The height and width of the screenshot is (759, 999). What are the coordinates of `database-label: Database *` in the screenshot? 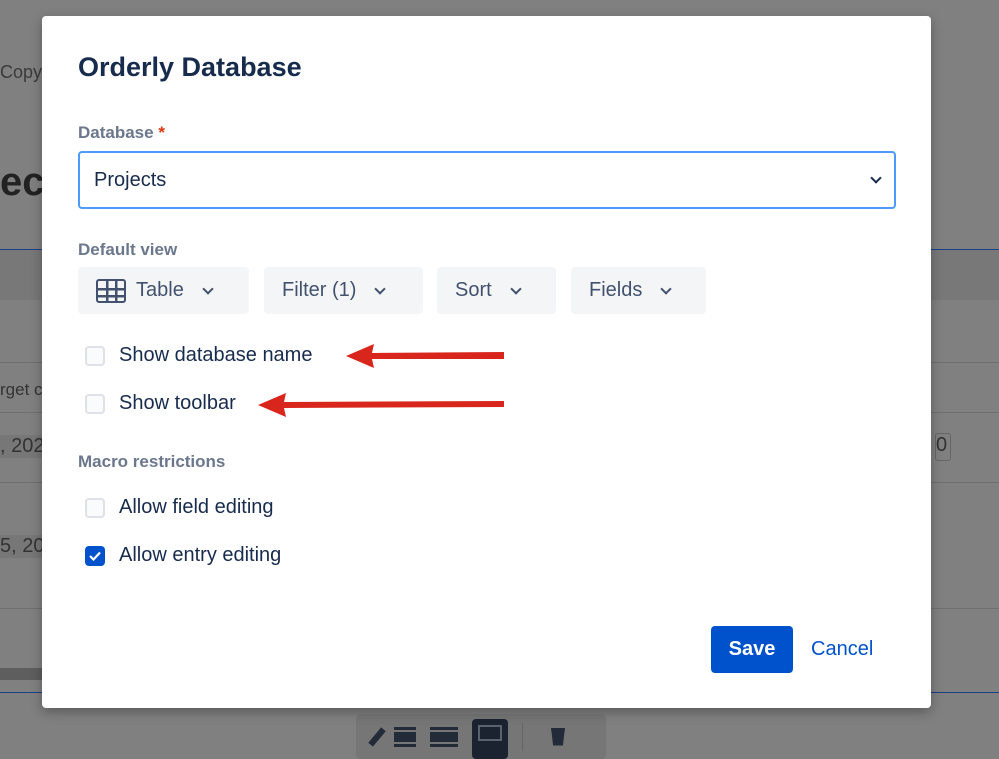 It's located at (121, 133).